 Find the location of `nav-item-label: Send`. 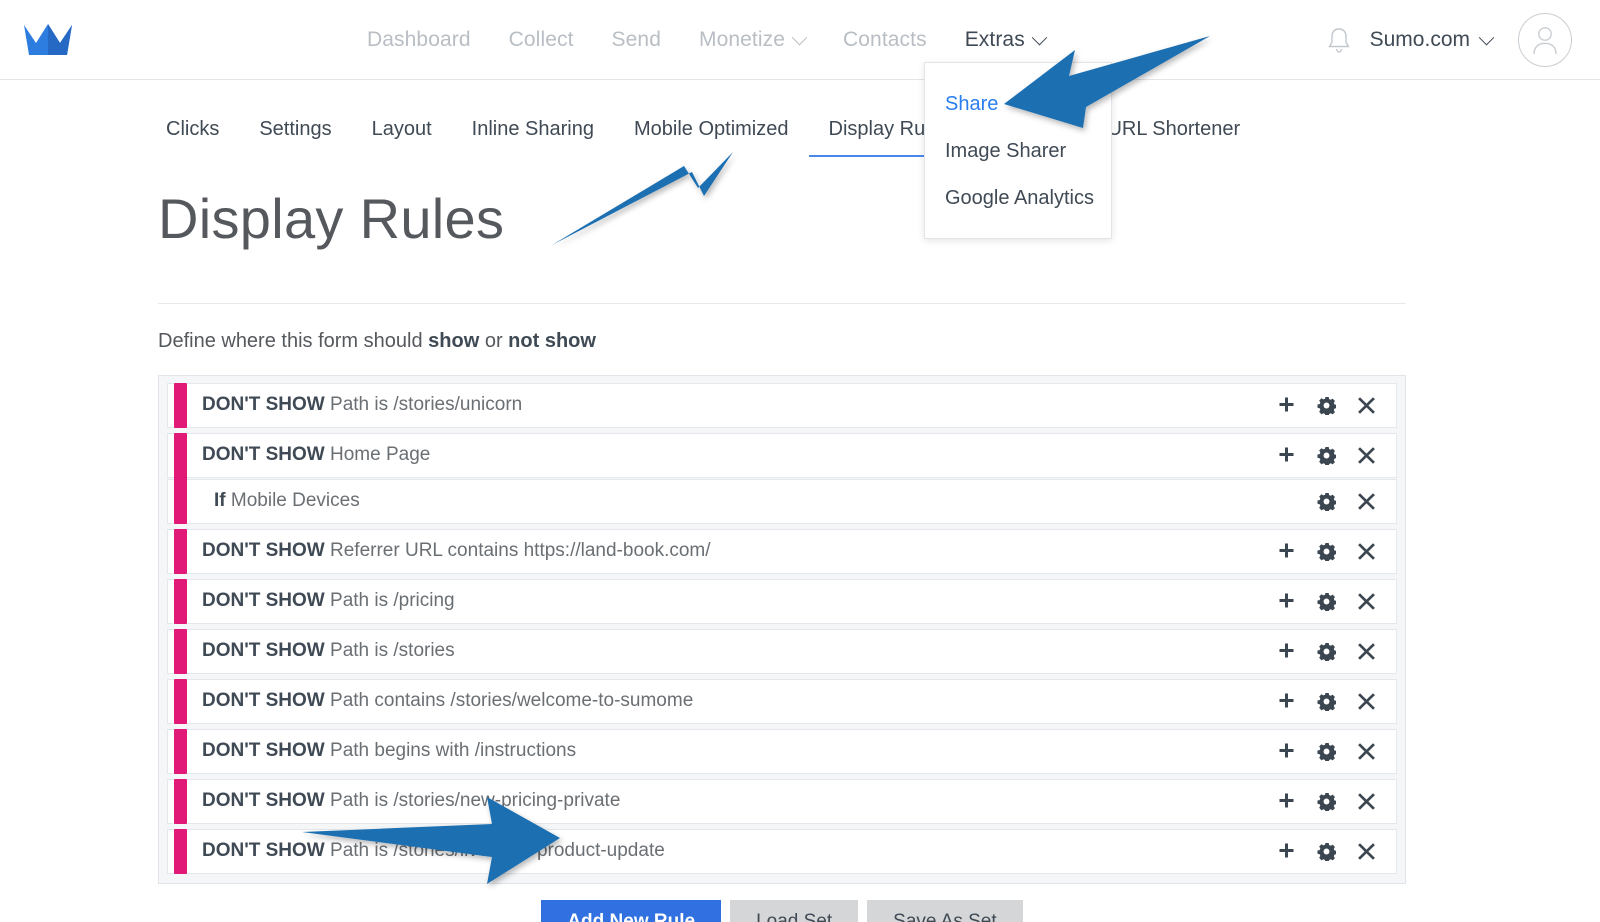

nav-item-label: Send is located at coordinates (636, 39).